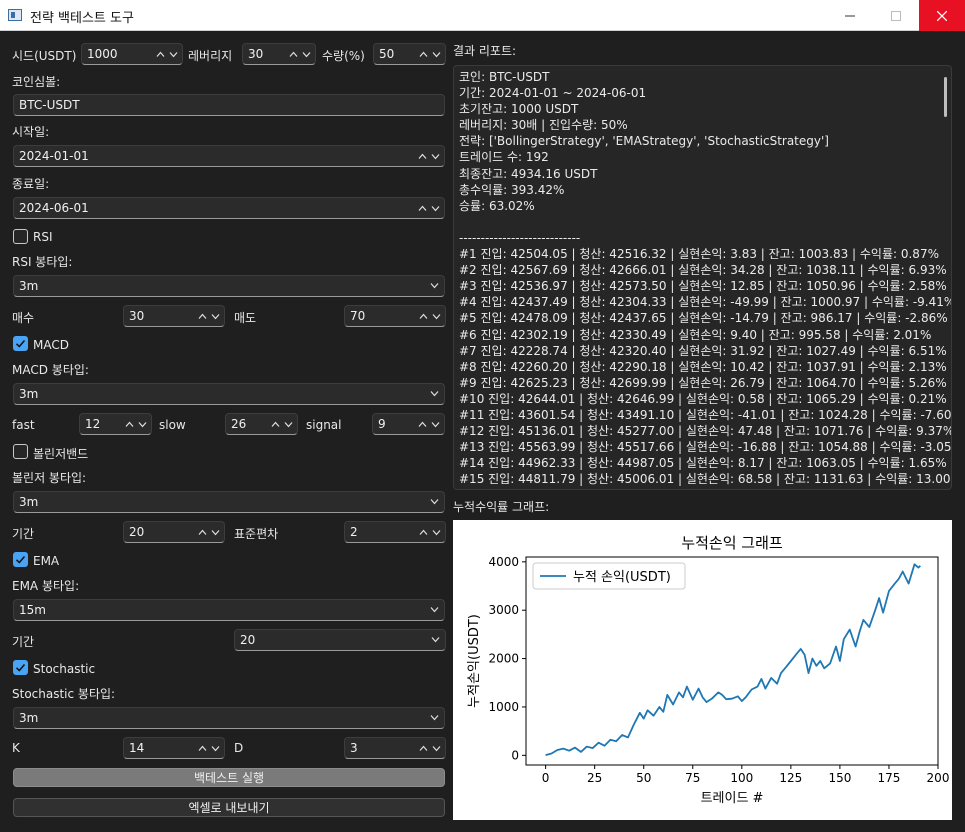 This screenshot has height=832, width=965. Describe the element at coordinates (239, 424) in the screenshot. I see `macd-slow-value: 26` at that location.